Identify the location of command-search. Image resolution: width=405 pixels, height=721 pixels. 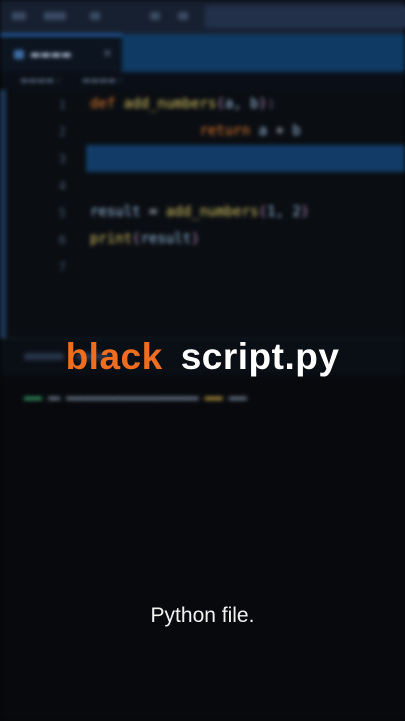
(305, 17).